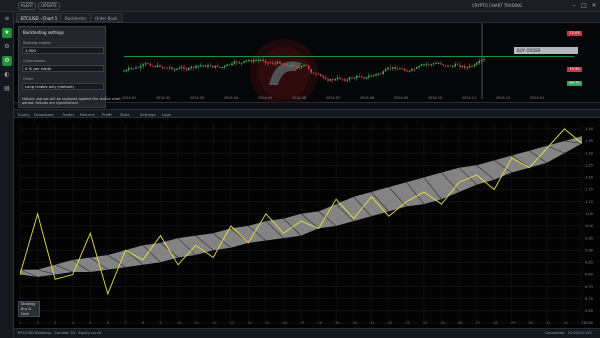 This screenshot has width=600, height=338. Describe the element at coordinates (27, 6) in the screenshot. I see `alert-button: ALERT` at that location.